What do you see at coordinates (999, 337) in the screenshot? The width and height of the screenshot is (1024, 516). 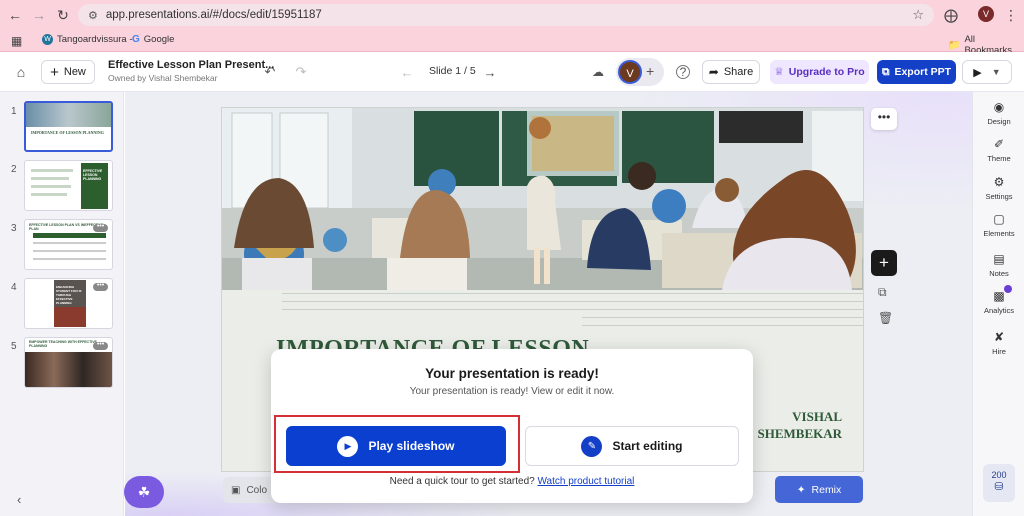 I see `hire-icon: ✘` at bounding box center [999, 337].